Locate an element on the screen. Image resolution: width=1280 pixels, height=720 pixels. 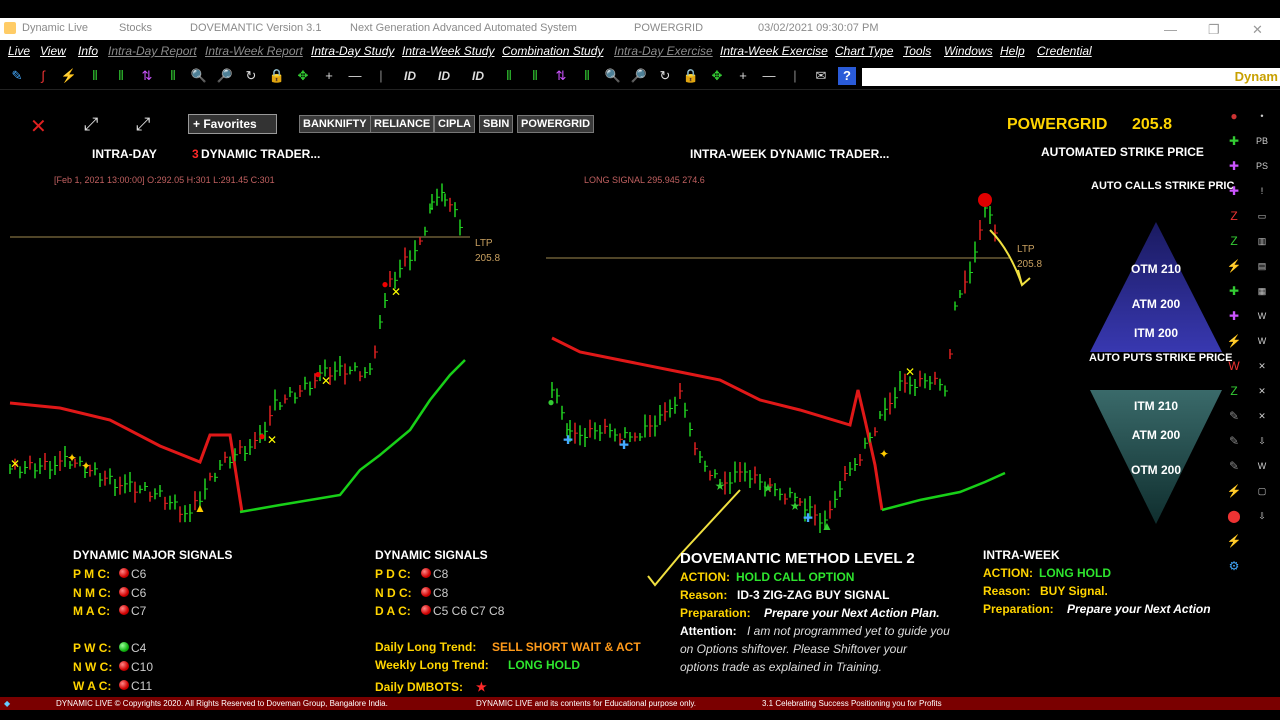
side-panel-icon: ▥ is located at coordinates (1262, 241).